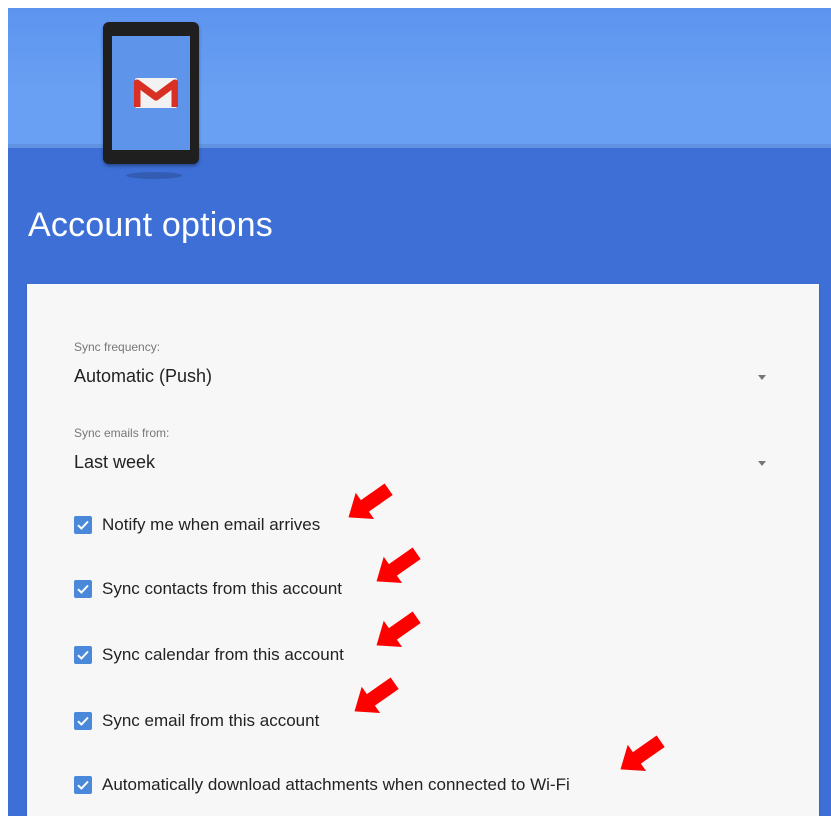 The width and height of the screenshot is (831, 816). What do you see at coordinates (122, 433) in the screenshot?
I see `sync-emails-from-label: Sync emails from:` at bounding box center [122, 433].